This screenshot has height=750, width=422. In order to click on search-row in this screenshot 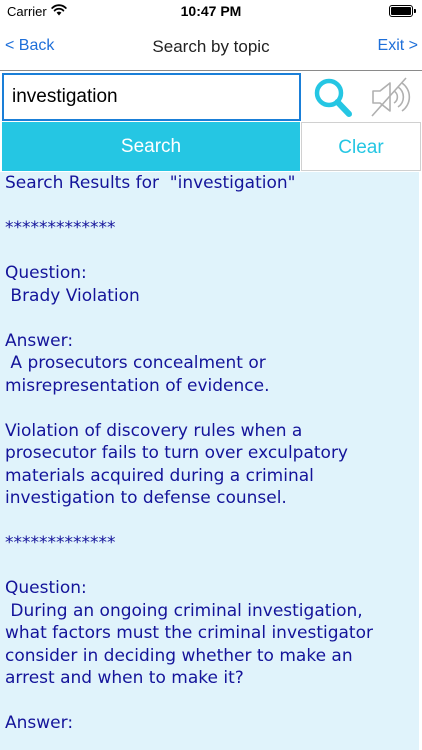, I will do `click(211, 96)`.